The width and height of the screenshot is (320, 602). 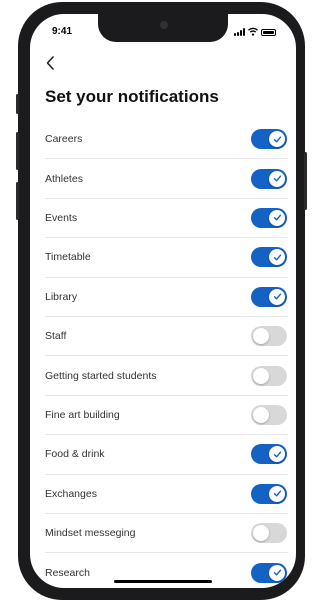 What do you see at coordinates (61, 296) in the screenshot?
I see `notification-label: Library` at bounding box center [61, 296].